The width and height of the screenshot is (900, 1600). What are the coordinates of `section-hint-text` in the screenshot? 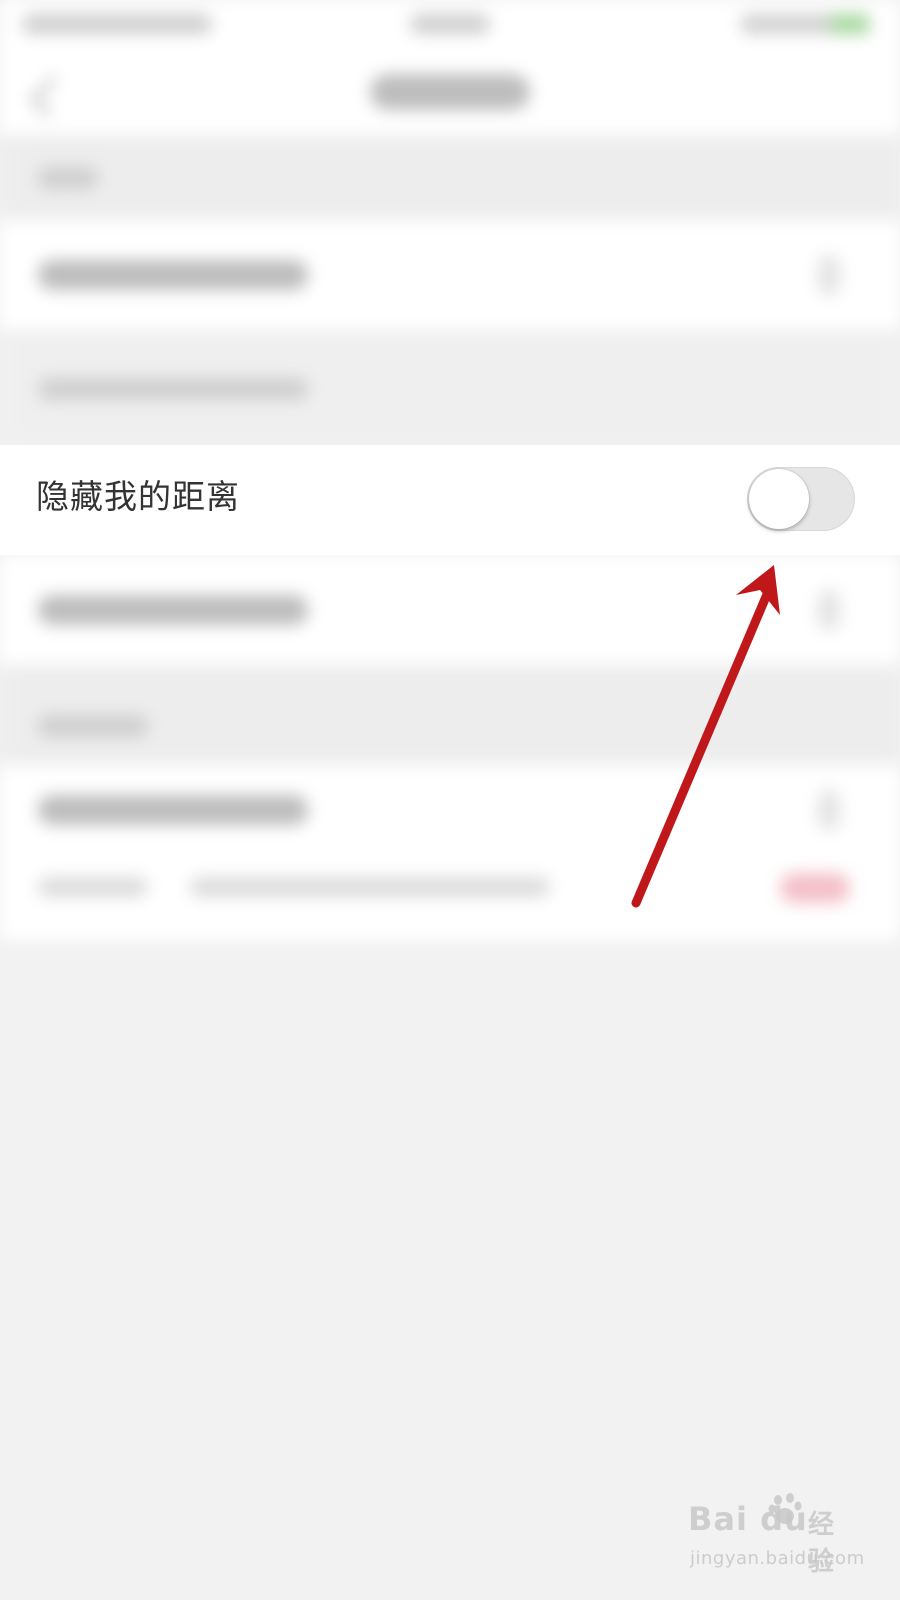 It's located at (173, 389).